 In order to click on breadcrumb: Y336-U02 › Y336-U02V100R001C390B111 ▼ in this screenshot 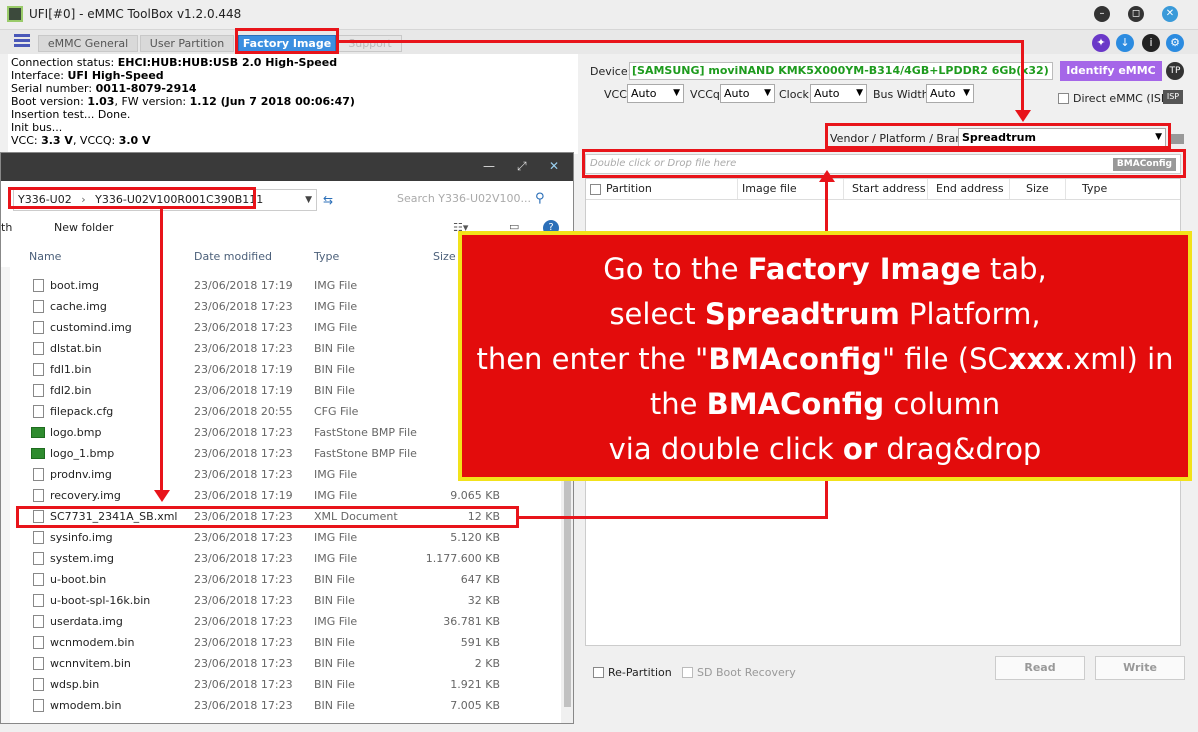, I will do `click(165, 200)`.